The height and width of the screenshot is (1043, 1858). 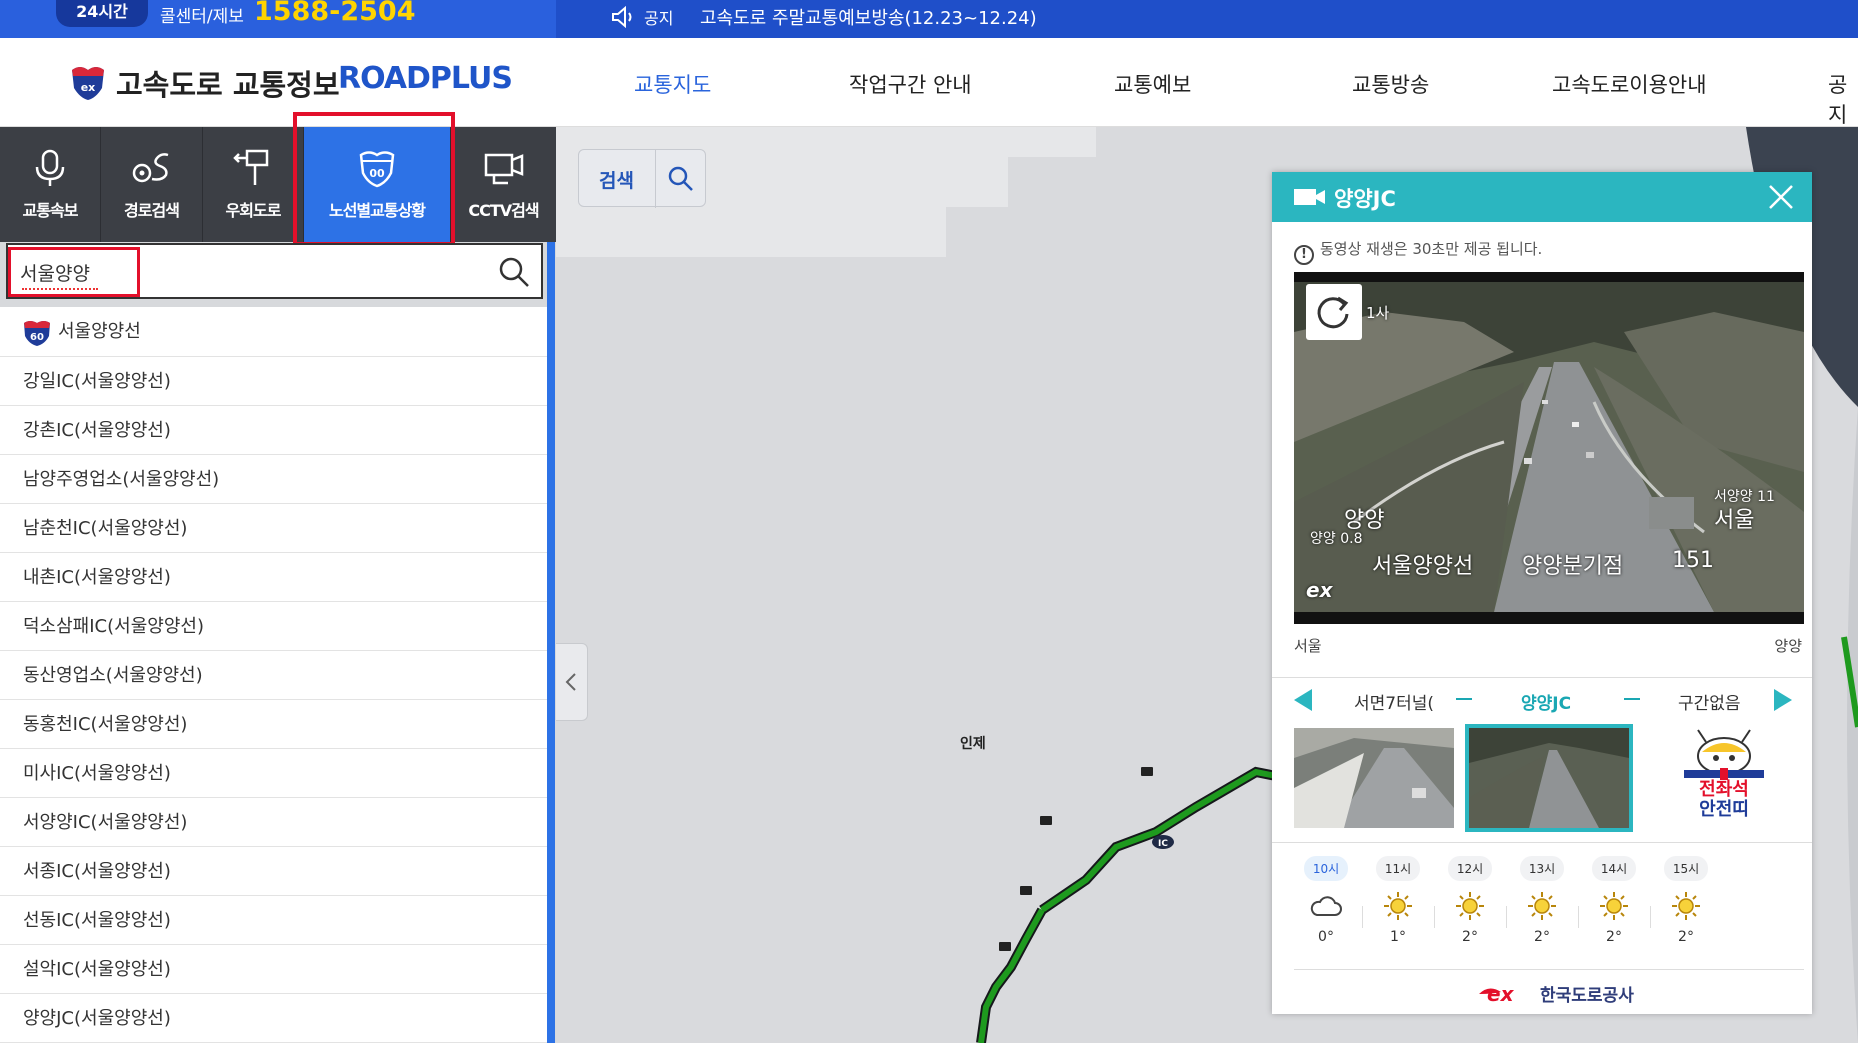 I want to click on tab-detour: 우회도로, so click(x=253, y=184).